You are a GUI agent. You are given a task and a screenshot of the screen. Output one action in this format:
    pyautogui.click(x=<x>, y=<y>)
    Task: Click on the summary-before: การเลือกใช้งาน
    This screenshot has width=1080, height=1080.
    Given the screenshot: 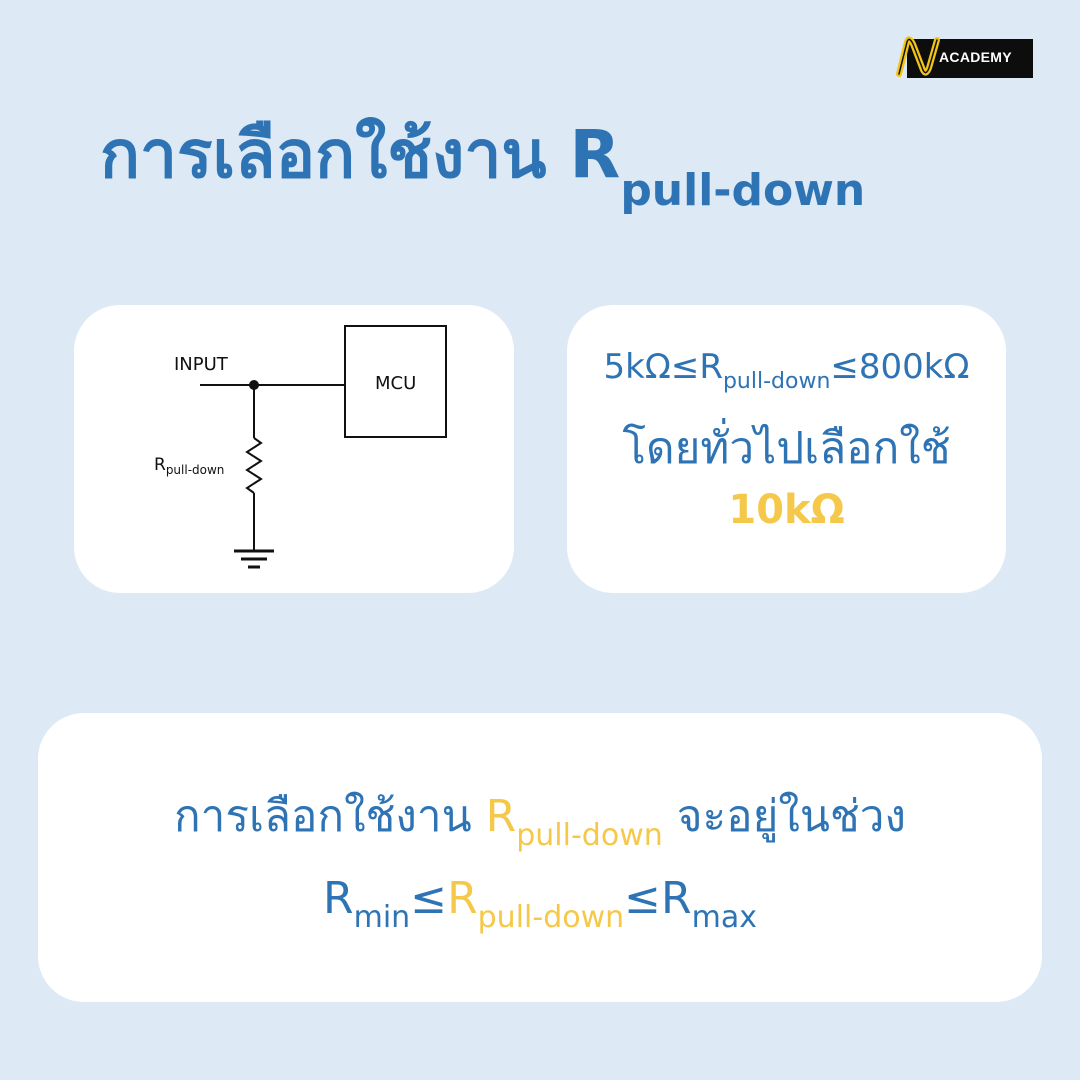 What is the action you would take?
    pyautogui.click(x=330, y=816)
    